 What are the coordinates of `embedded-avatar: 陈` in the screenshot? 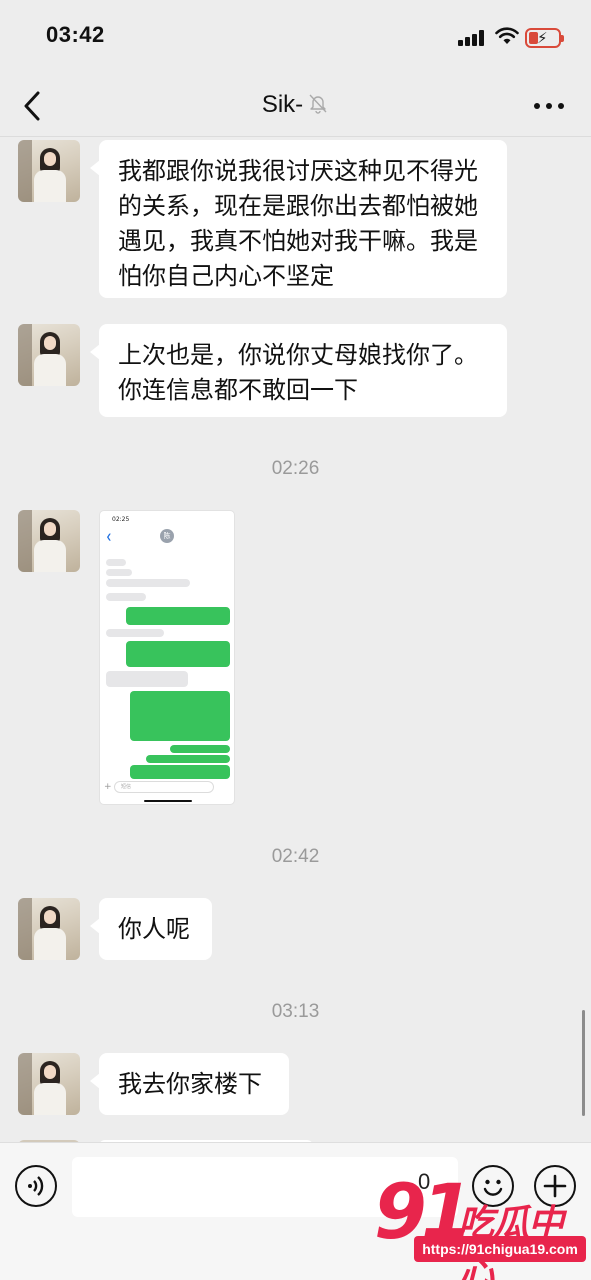 It's located at (167, 536).